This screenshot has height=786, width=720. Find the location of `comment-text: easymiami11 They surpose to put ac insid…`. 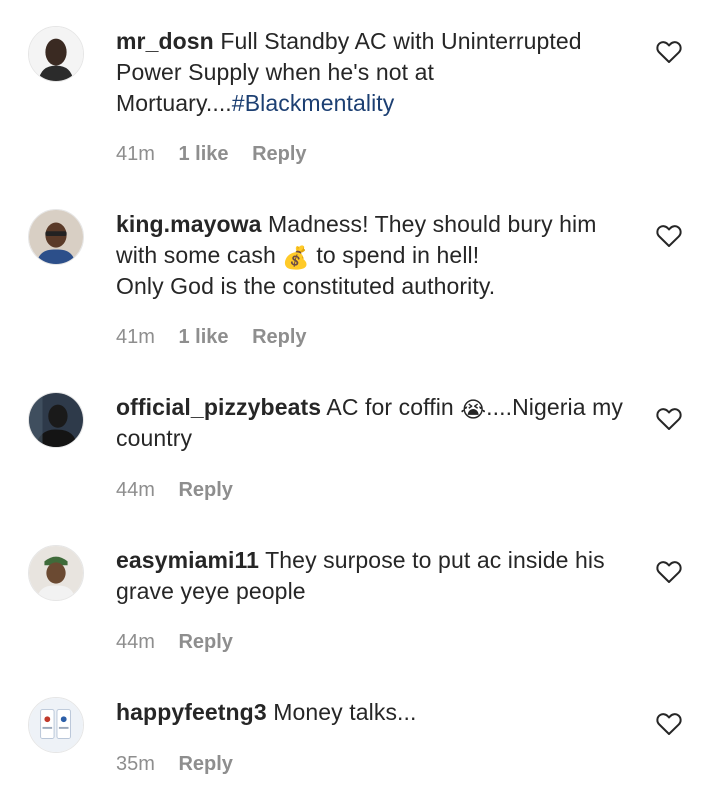

comment-text: easymiami11 They surpose to put ac insid… is located at coordinates (376, 576).